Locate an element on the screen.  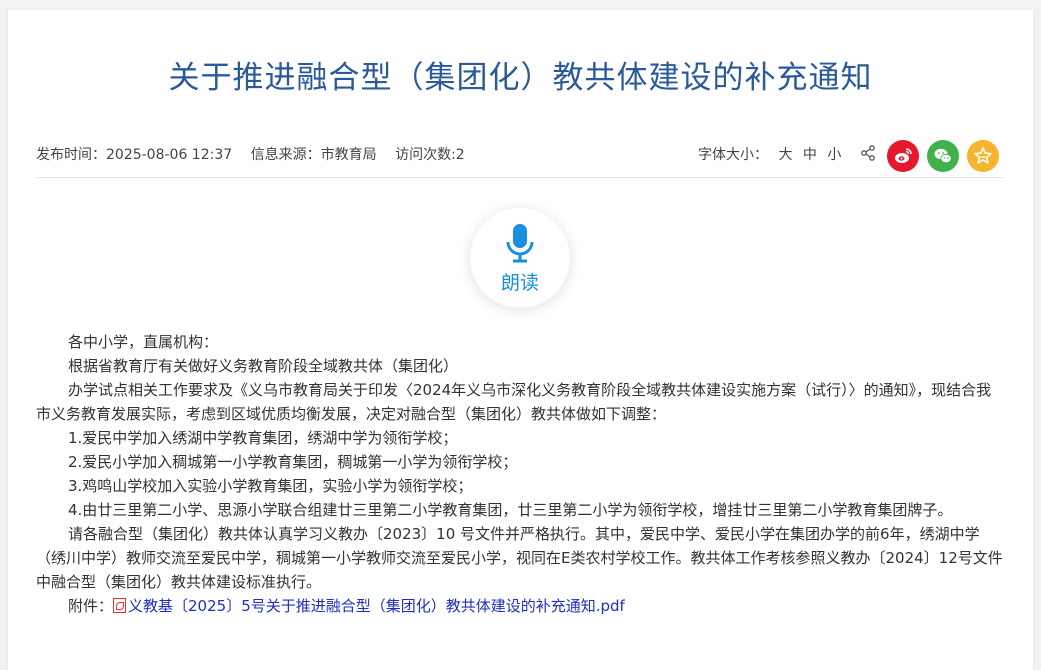
favorite-button is located at coordinates (983, 156).